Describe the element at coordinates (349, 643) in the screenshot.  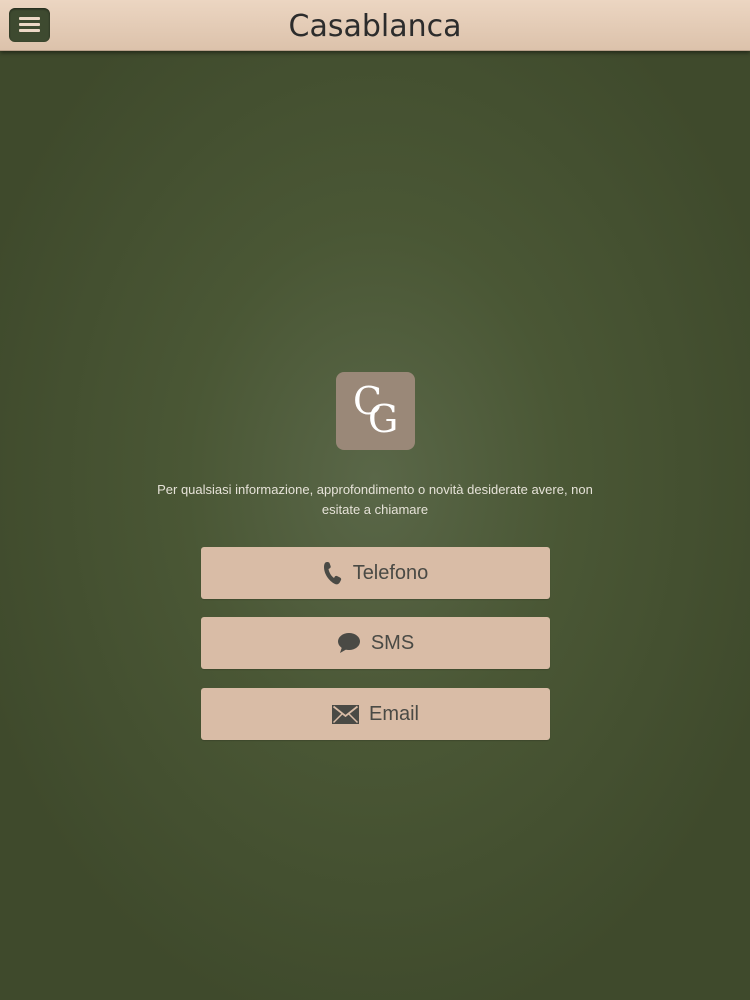
I see `chat-bubble-icon` at that location.